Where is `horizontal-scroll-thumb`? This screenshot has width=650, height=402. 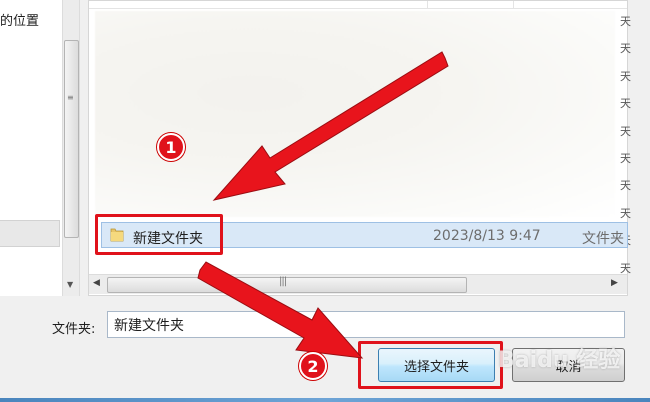 horizontal-scroll-thumb is located at coordinates (287, 285).